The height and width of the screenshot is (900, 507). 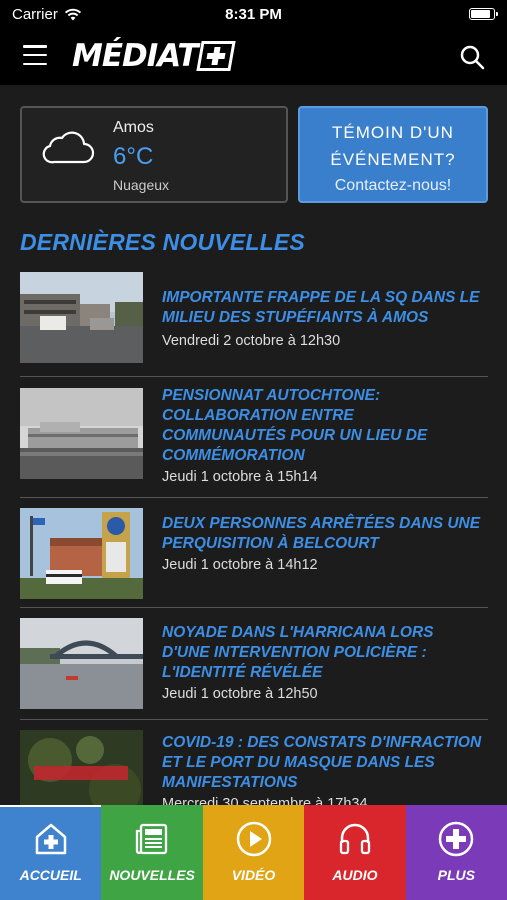 What do you see at coordinates (50, 839) in the screenshot?
I see `home-icon` at bounding box center [50, 839].